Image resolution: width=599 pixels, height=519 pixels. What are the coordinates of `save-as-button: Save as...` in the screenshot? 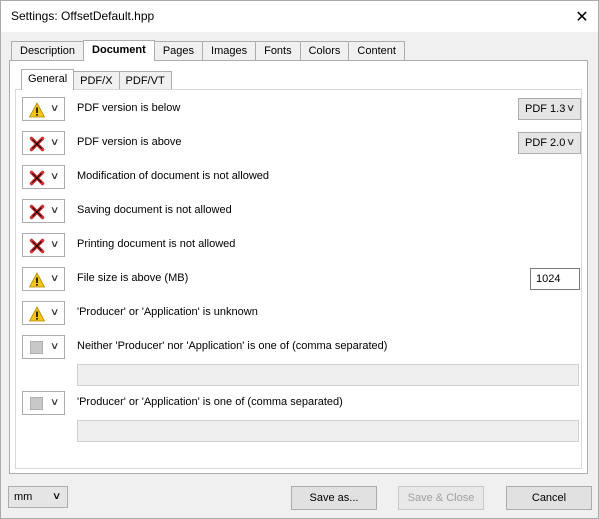 It's located at (334, 498).